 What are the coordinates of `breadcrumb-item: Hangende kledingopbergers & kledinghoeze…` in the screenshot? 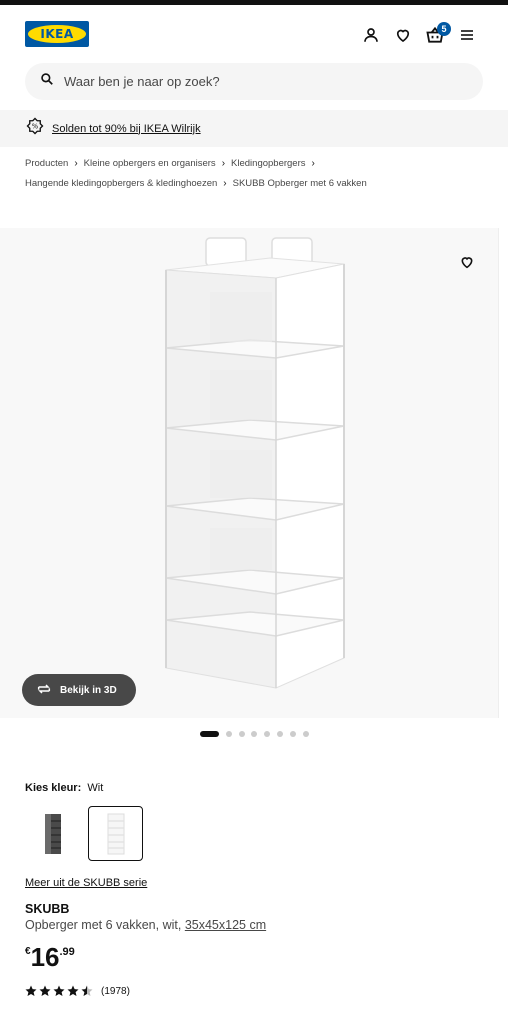 It's located at (121, 183).